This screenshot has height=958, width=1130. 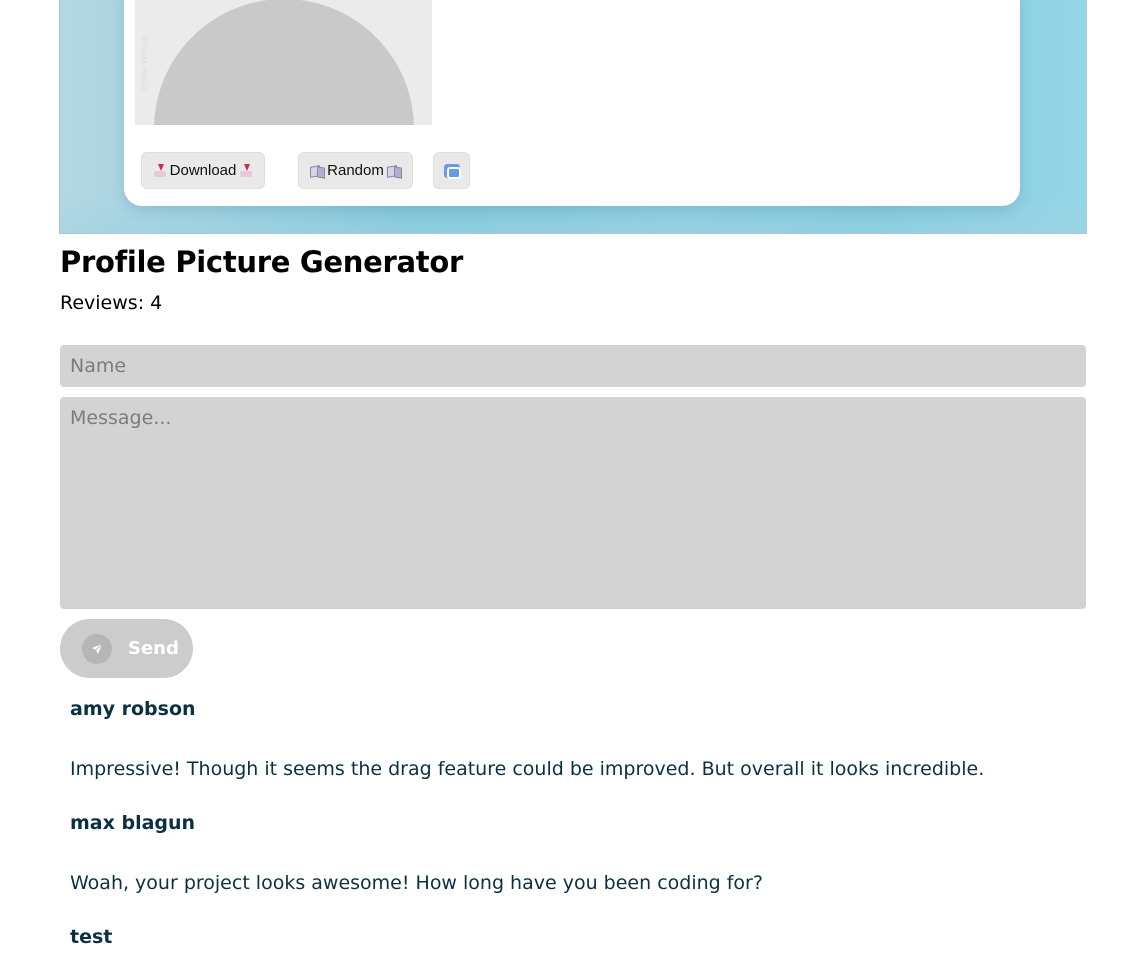 I want to click on review-item: test, so click(x=91, y=937).